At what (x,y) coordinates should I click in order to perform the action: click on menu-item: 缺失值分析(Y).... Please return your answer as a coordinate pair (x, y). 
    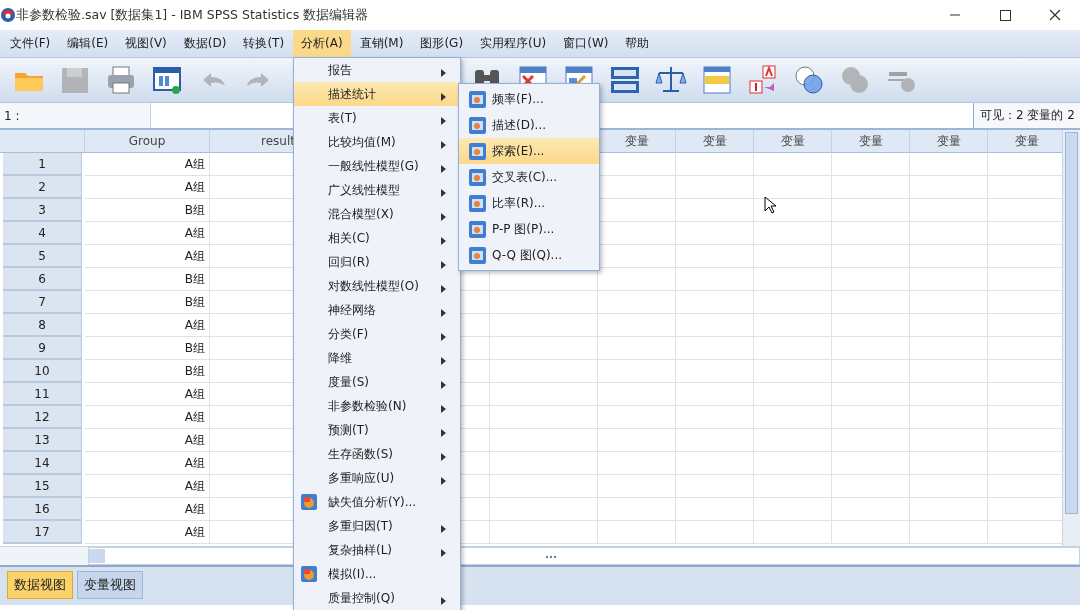
    Looking at the image, I should click on (377, 502).